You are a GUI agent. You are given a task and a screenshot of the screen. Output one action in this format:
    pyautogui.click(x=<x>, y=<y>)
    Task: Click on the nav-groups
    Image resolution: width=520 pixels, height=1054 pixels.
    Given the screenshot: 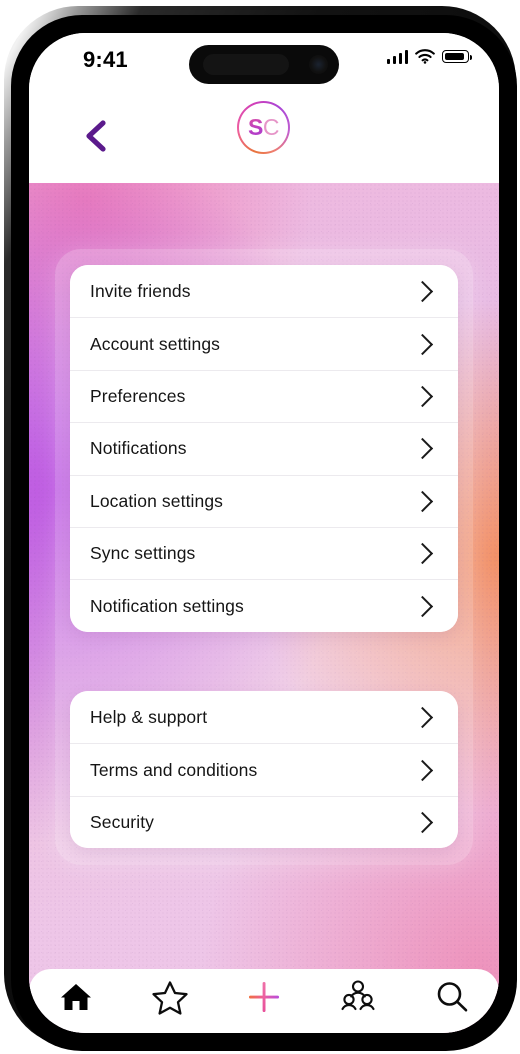 What is the action you would take?
    pyautogui.click(x=358, y=997)
    